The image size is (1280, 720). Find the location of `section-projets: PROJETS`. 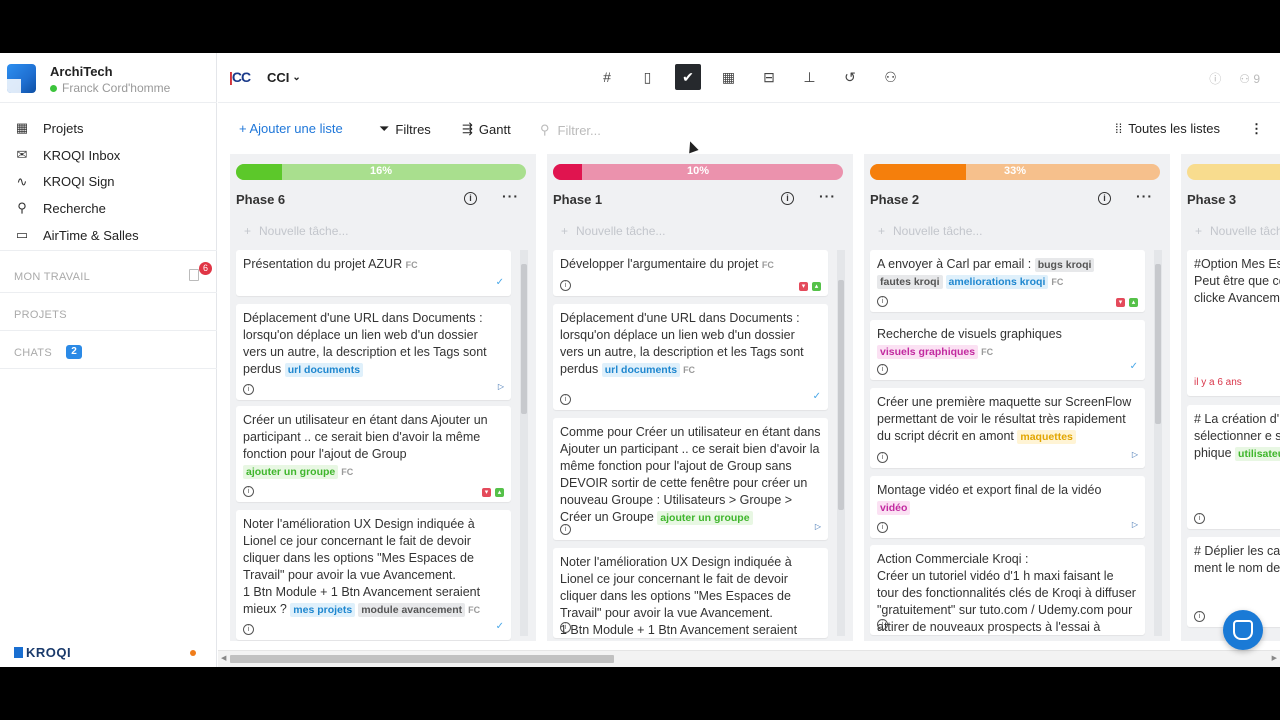

section-projets: PROJETS is located at coordinates (40, 315).